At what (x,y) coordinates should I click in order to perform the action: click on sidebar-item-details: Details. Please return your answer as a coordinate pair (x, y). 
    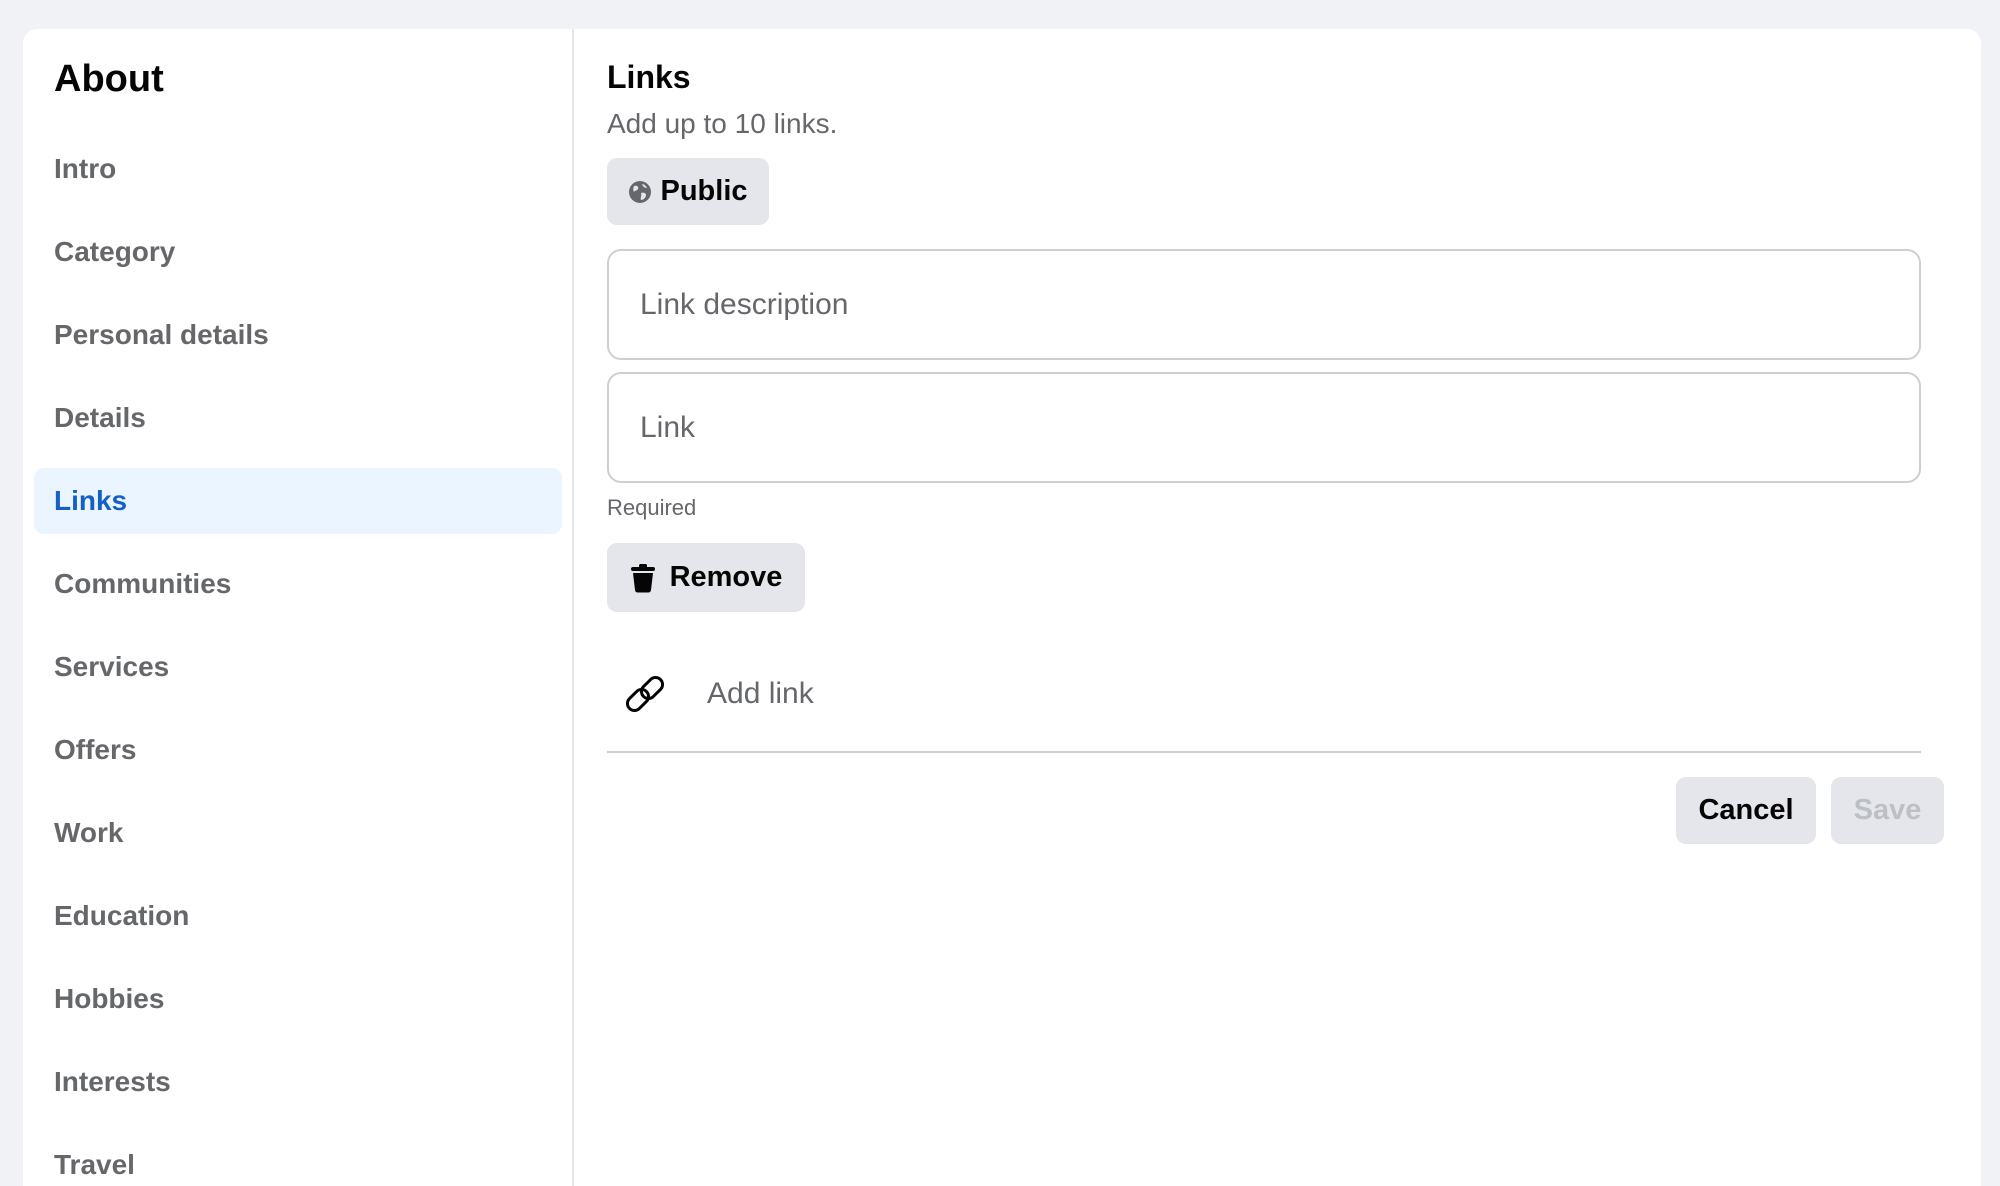
    Looking at the image, I should click on (298, 418).